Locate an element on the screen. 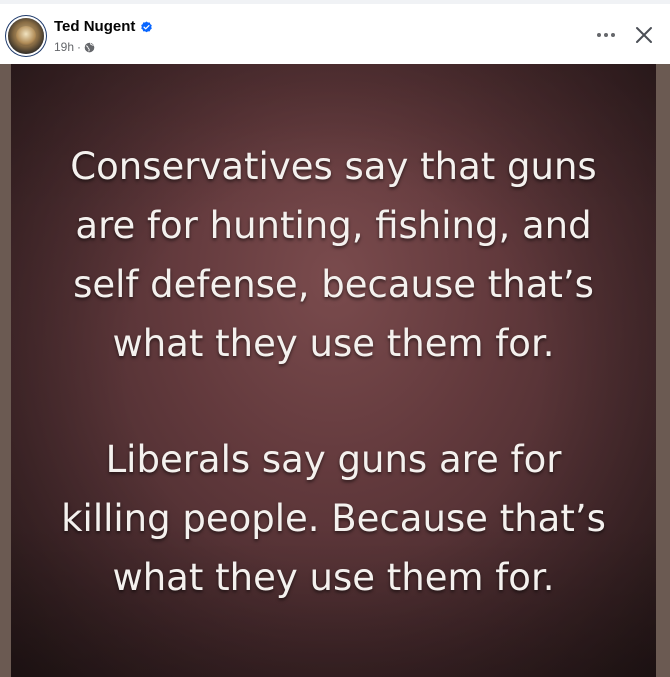 The image size is (670, 677). post-header: Ted Nugent 19h · is located at coordinates (335, 34).